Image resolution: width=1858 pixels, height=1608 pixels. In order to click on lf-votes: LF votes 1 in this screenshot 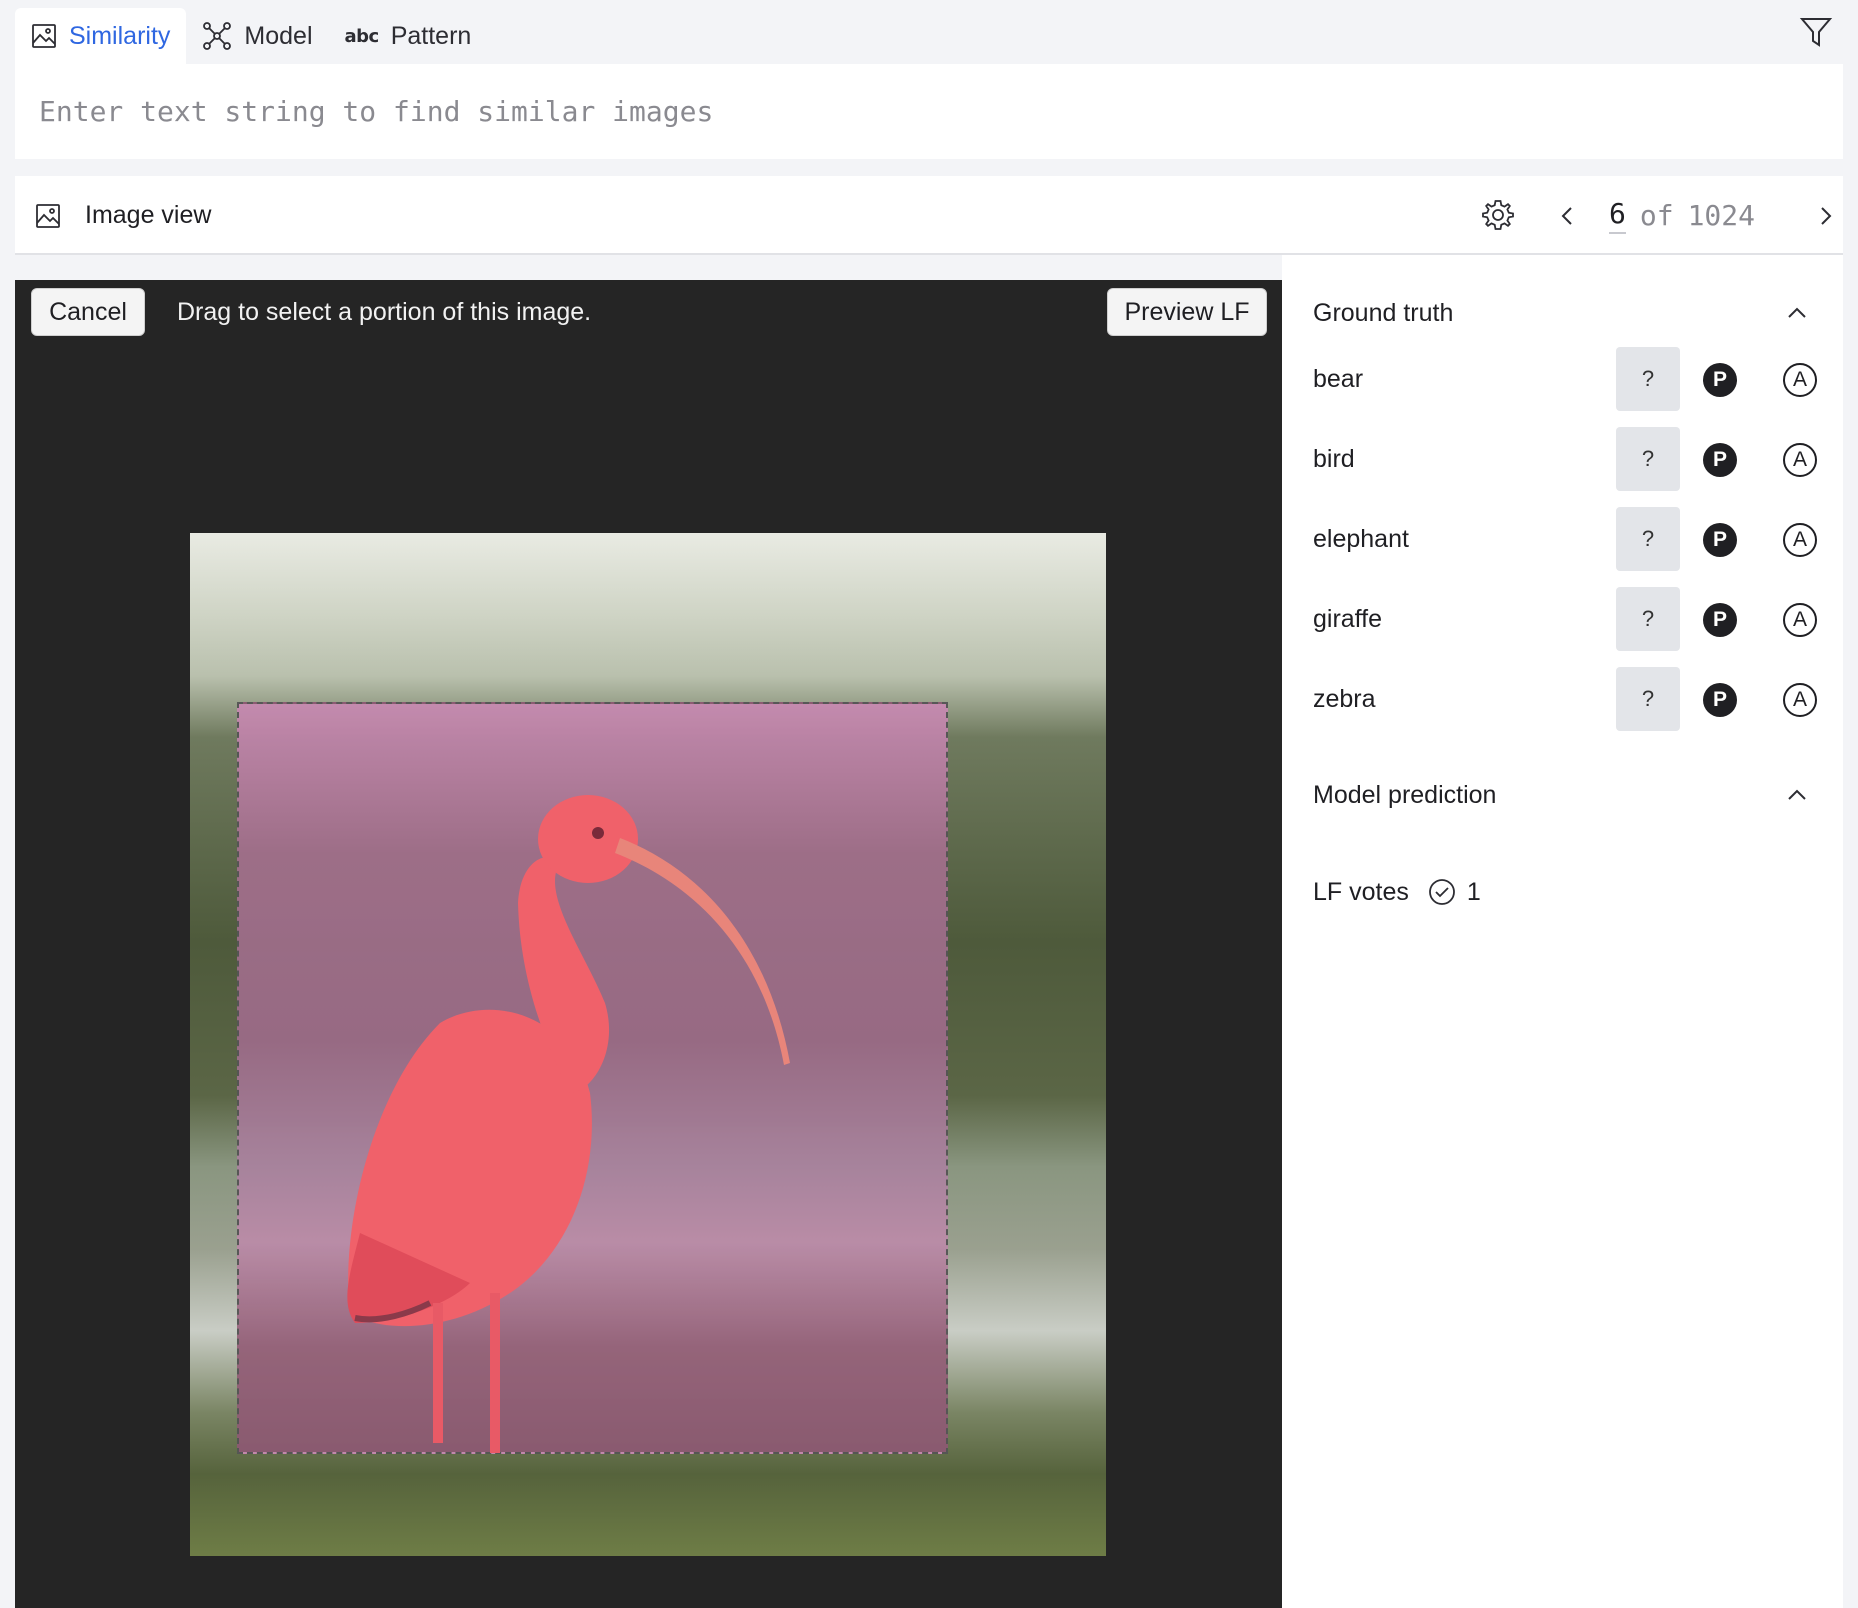, I will do `click(1397, 892)`.